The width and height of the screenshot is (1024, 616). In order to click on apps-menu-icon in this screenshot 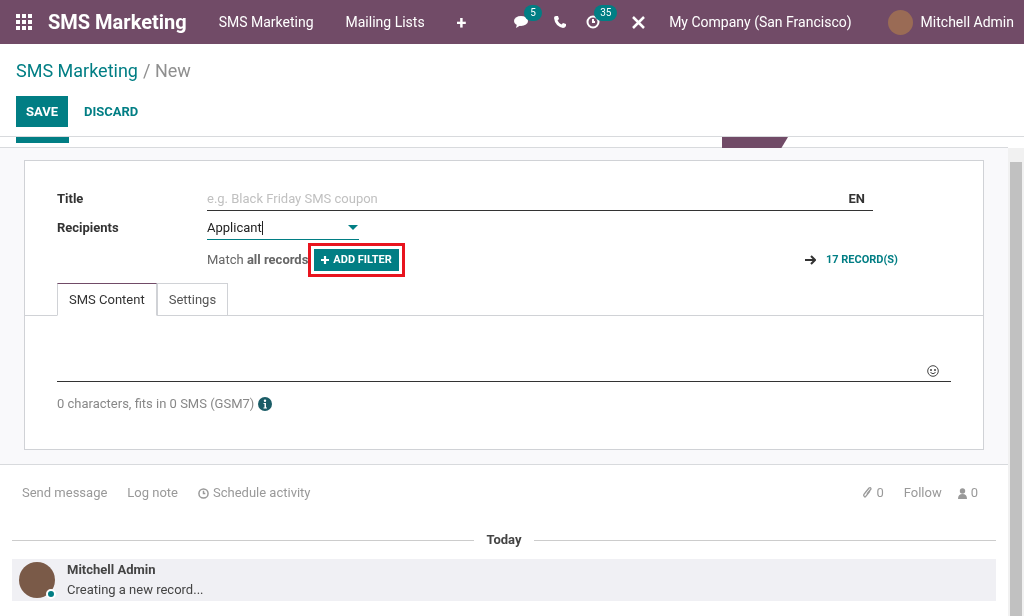, I will do `click(24, 22)`.